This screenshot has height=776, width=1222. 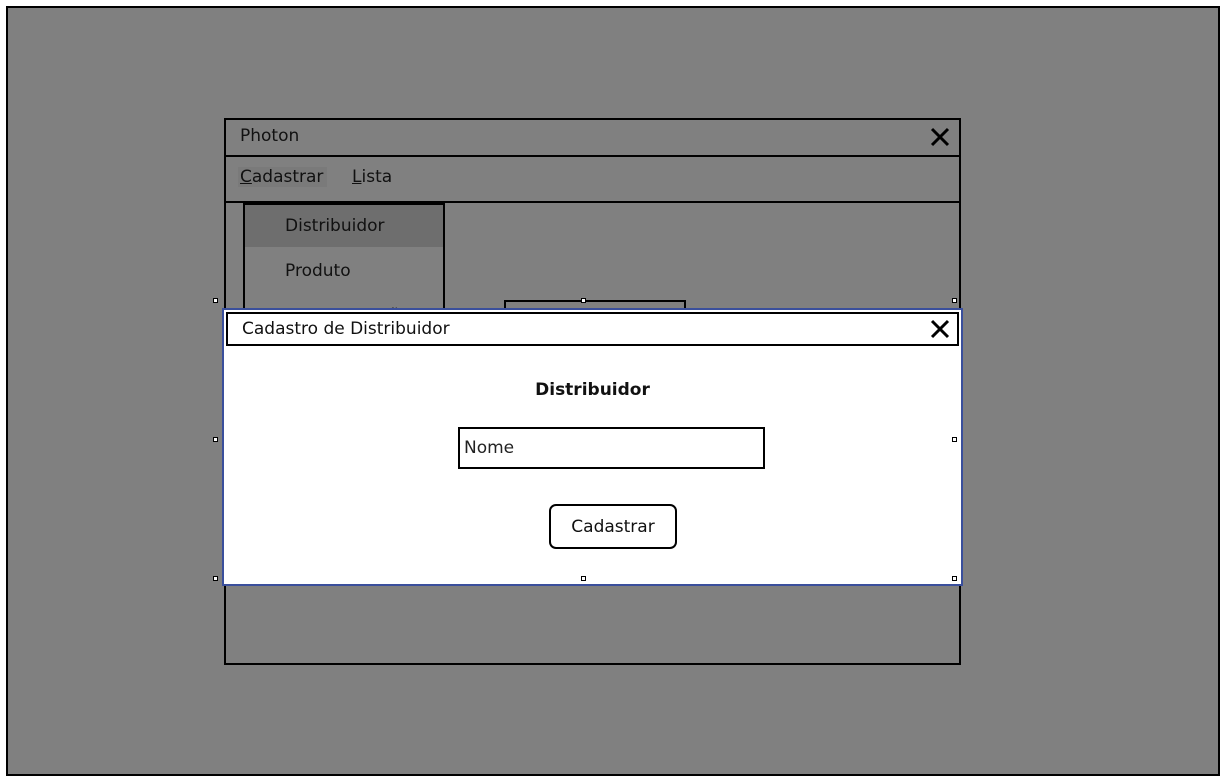 What do you see at coordinates (592, 329) in the screenshot?
I see `dialog-titlebar: Cadastro de Distribuidor` at bounding box center [592, 329].